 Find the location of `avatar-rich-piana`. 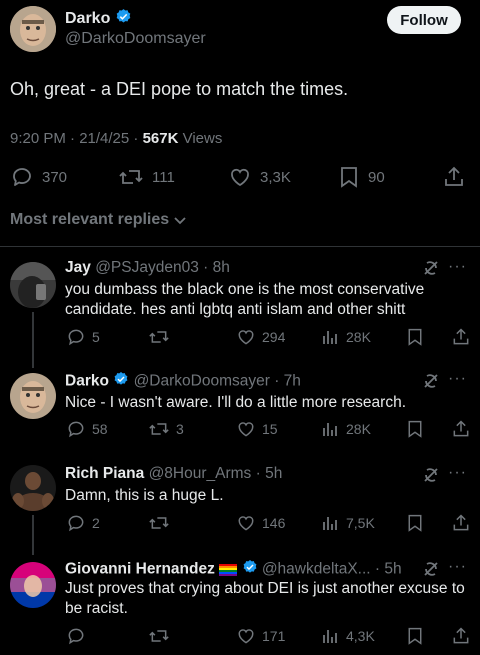

avatar-rich-piana is located at coordinates (33, 488).